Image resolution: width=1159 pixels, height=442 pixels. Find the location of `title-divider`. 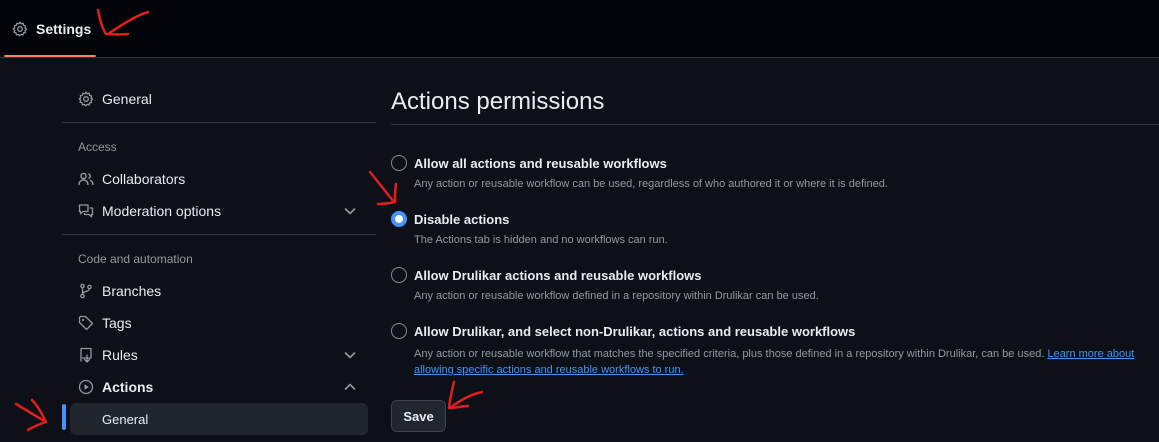

title-divider is located at coordinates (775, 124).